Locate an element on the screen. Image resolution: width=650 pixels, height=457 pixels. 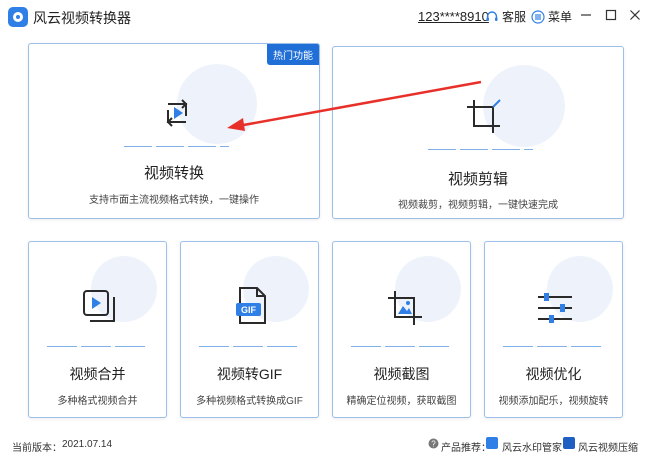
product-watermark-link: 风云水印管家 is located at coordinates (532, 446).